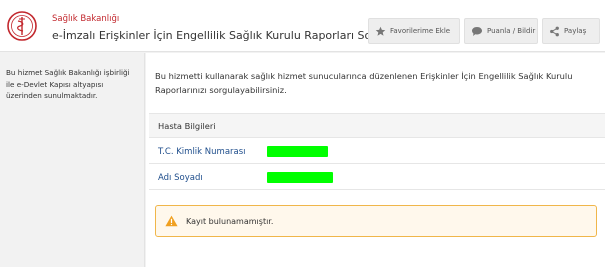 The height and width of the screenshot is (267, 605). I want to click on full-name-value-redacted, so click(300, 177).